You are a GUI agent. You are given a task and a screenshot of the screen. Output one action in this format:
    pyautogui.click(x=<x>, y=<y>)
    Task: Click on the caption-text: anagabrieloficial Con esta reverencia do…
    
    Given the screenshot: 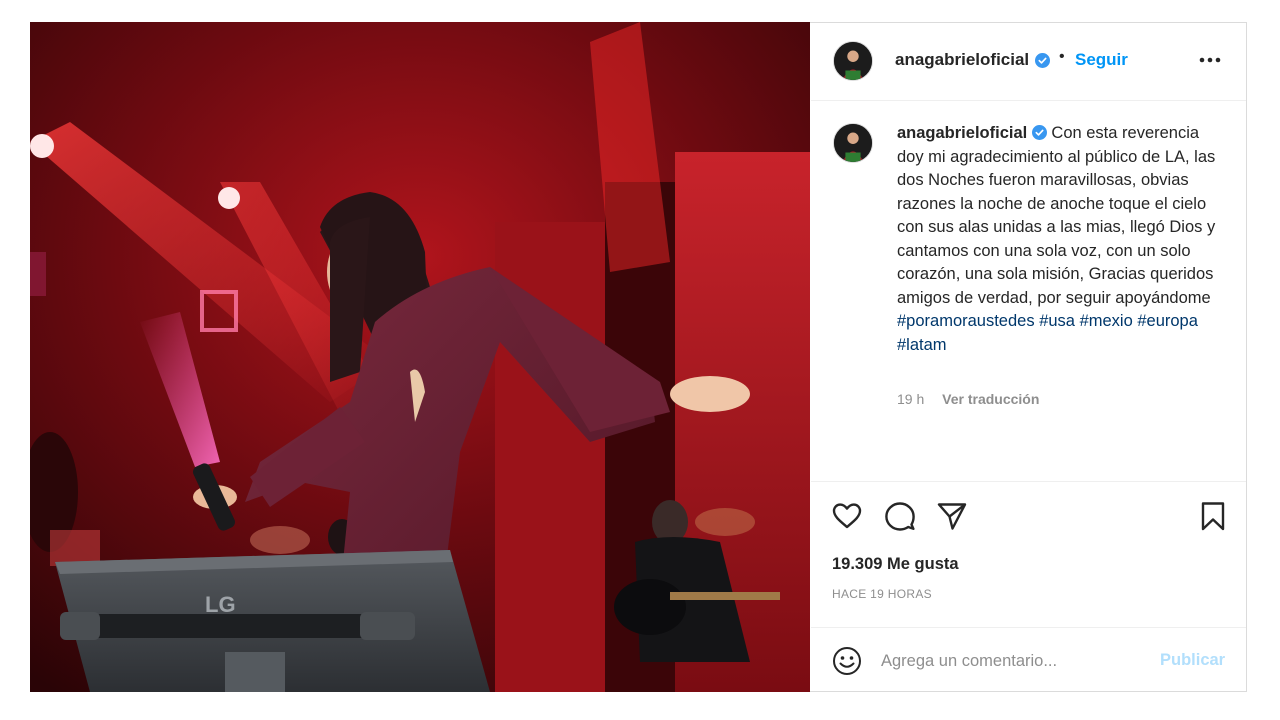 What is the action you would take?
    pyautogui.click(x=1057, y=239)
    